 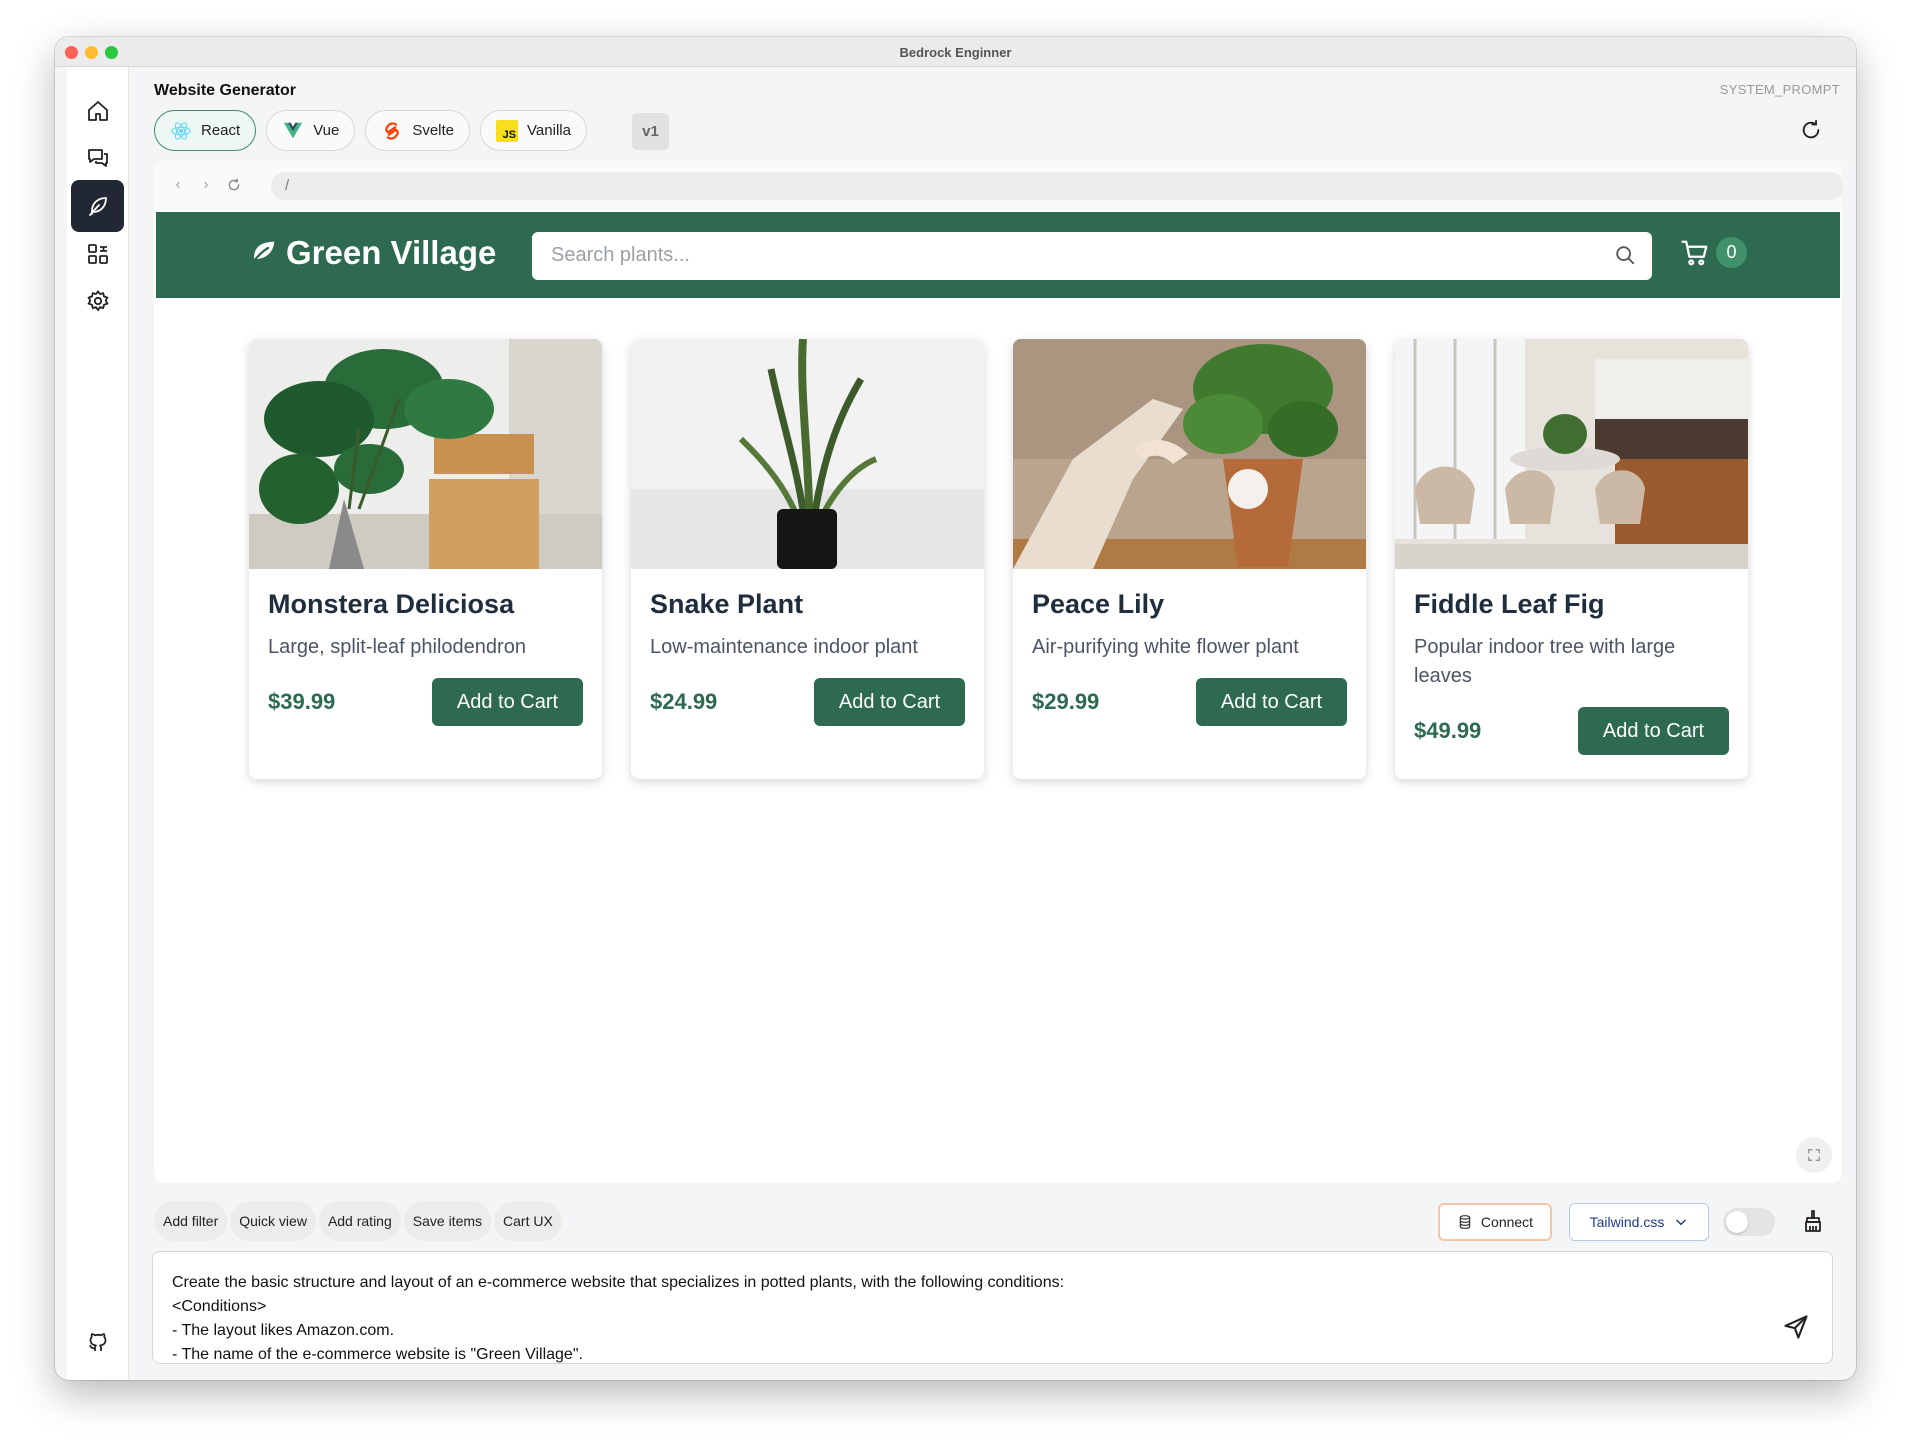 I want to click on react-icon, so click(x=181, y=131).